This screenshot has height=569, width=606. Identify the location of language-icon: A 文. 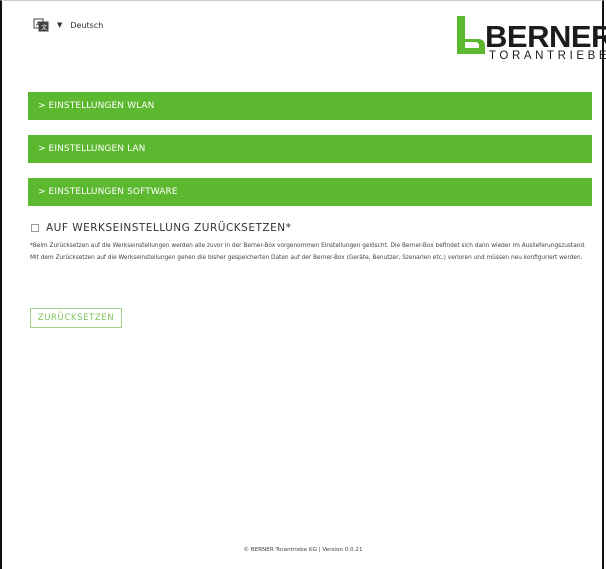
(41, 25).